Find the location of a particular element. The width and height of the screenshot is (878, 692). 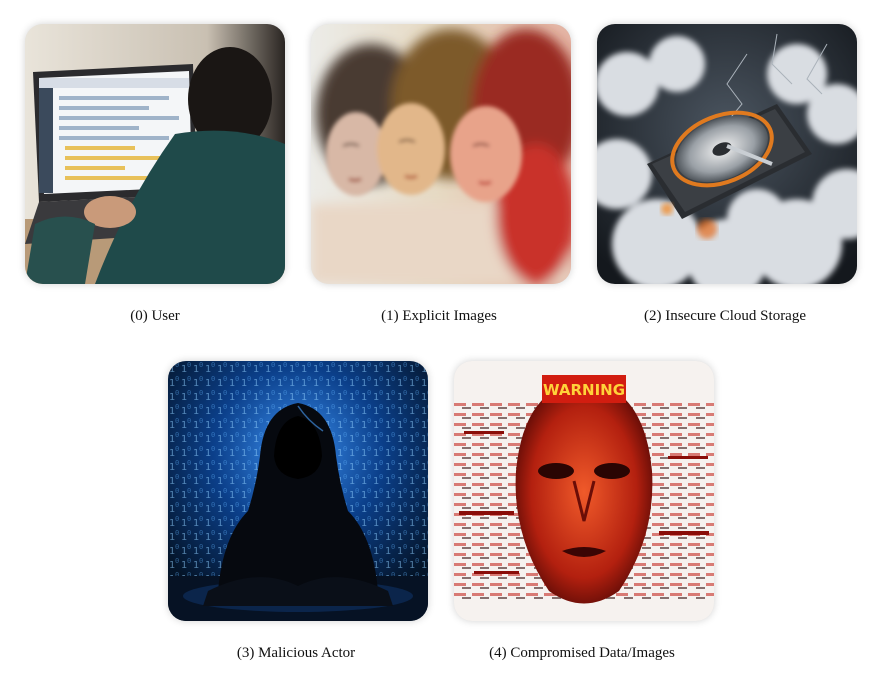

user-at-laptop-image is located at coordinates (155, 154).